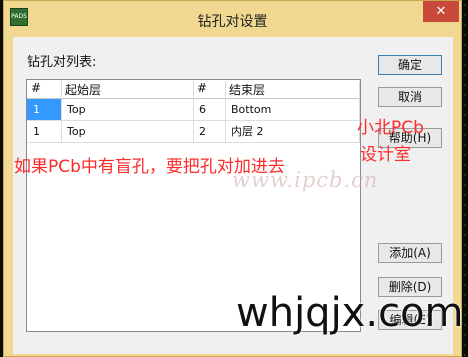 The width and height of the screenshot is (468, 357). I want to click on title-bar: PADS 钻孔对设置 ✕, so click(232, 19).